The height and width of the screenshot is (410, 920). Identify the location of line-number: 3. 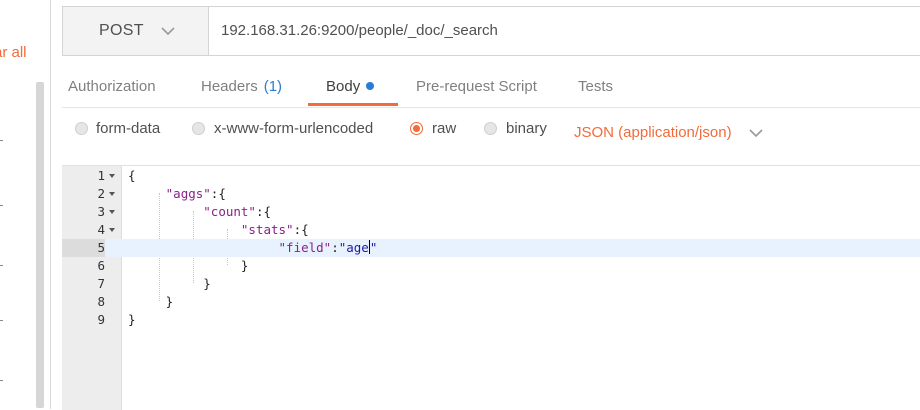
(101, 211).